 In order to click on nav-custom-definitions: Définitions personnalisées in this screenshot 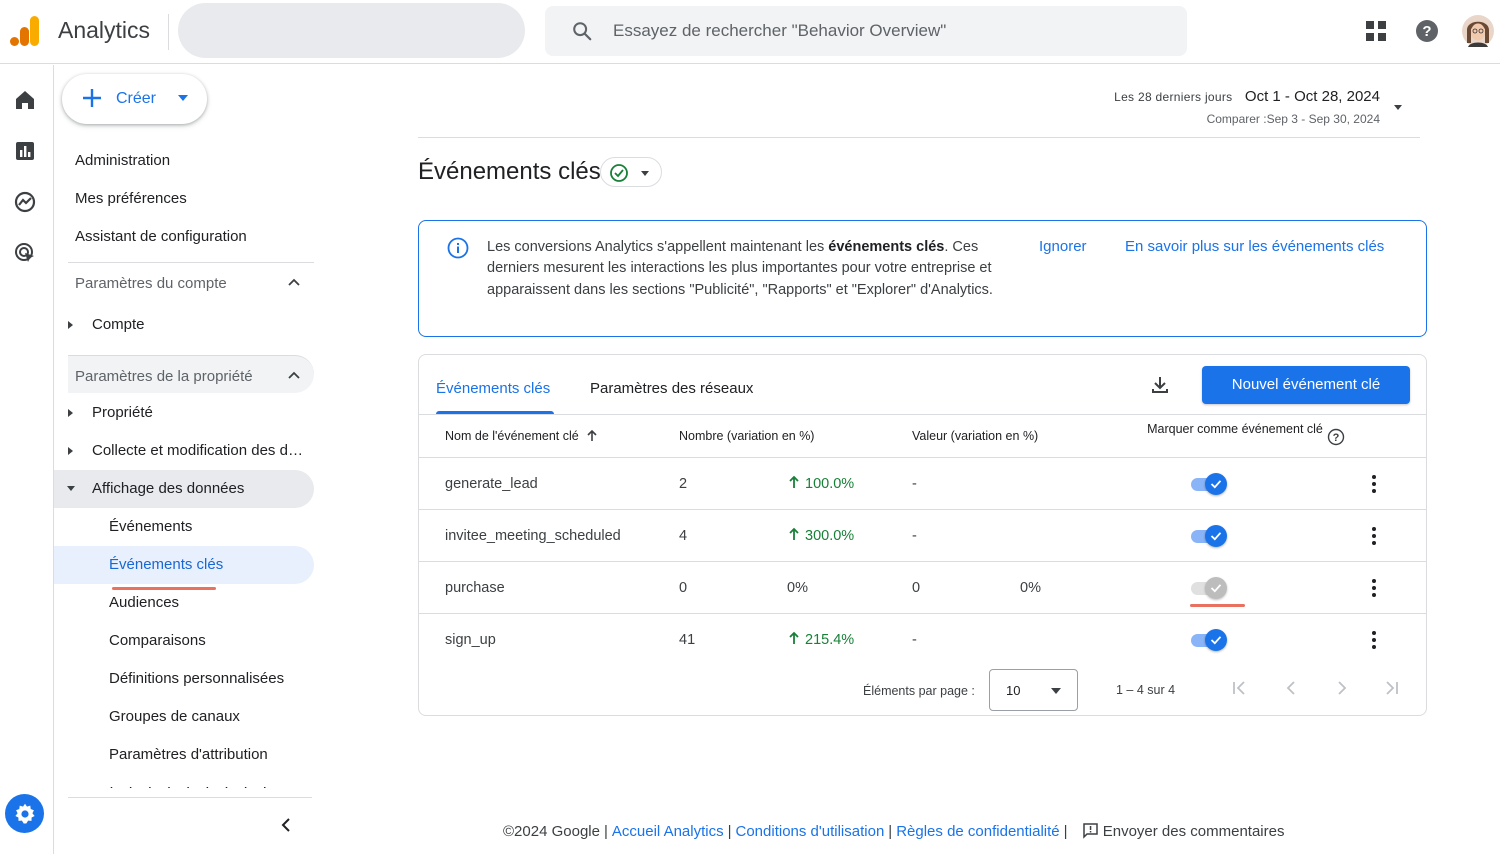, I will do `click(184, 679)`.